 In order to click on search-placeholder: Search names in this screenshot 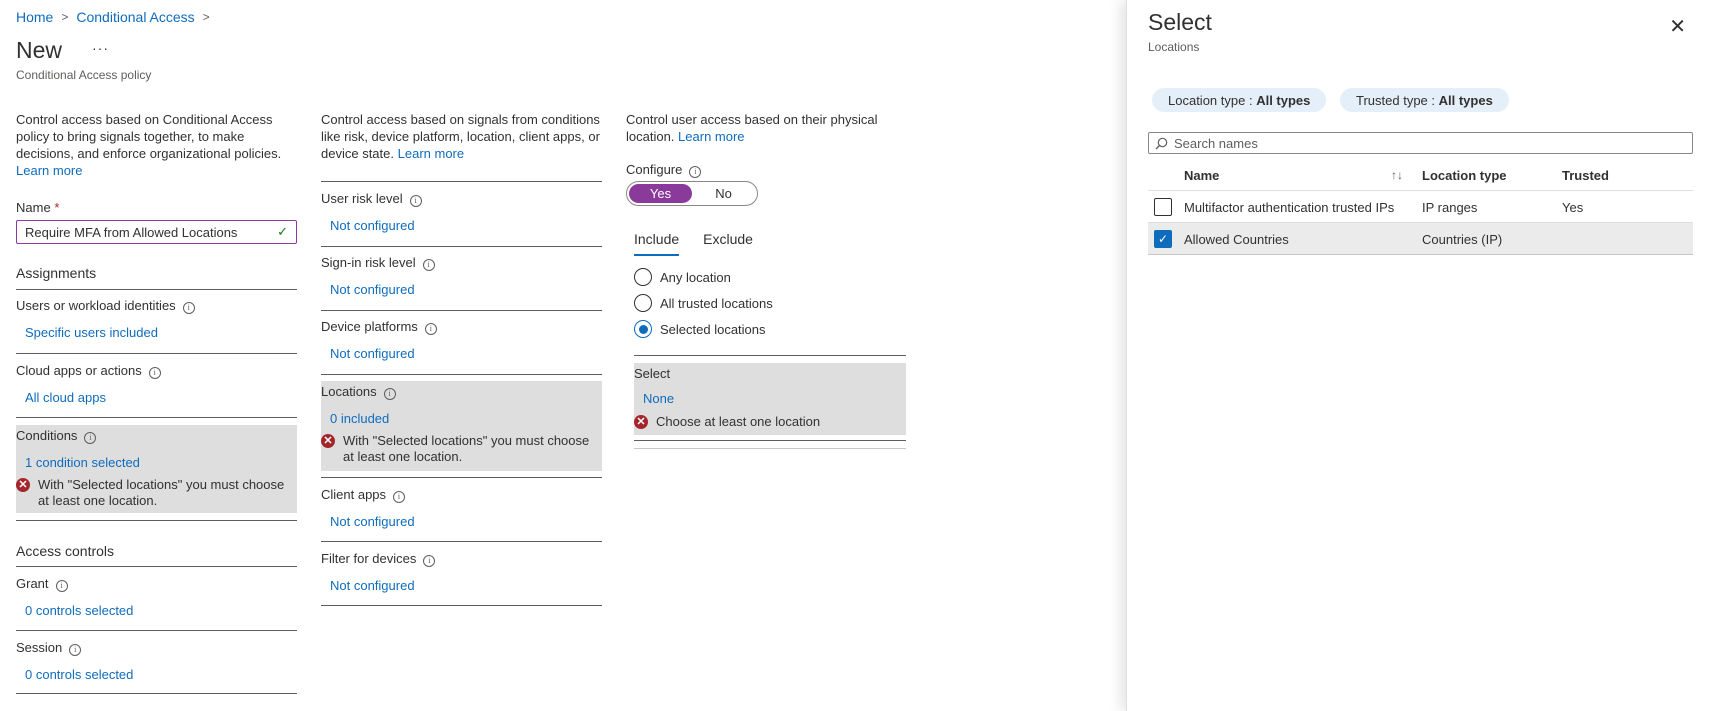, I will do `click(1216, 143)`.